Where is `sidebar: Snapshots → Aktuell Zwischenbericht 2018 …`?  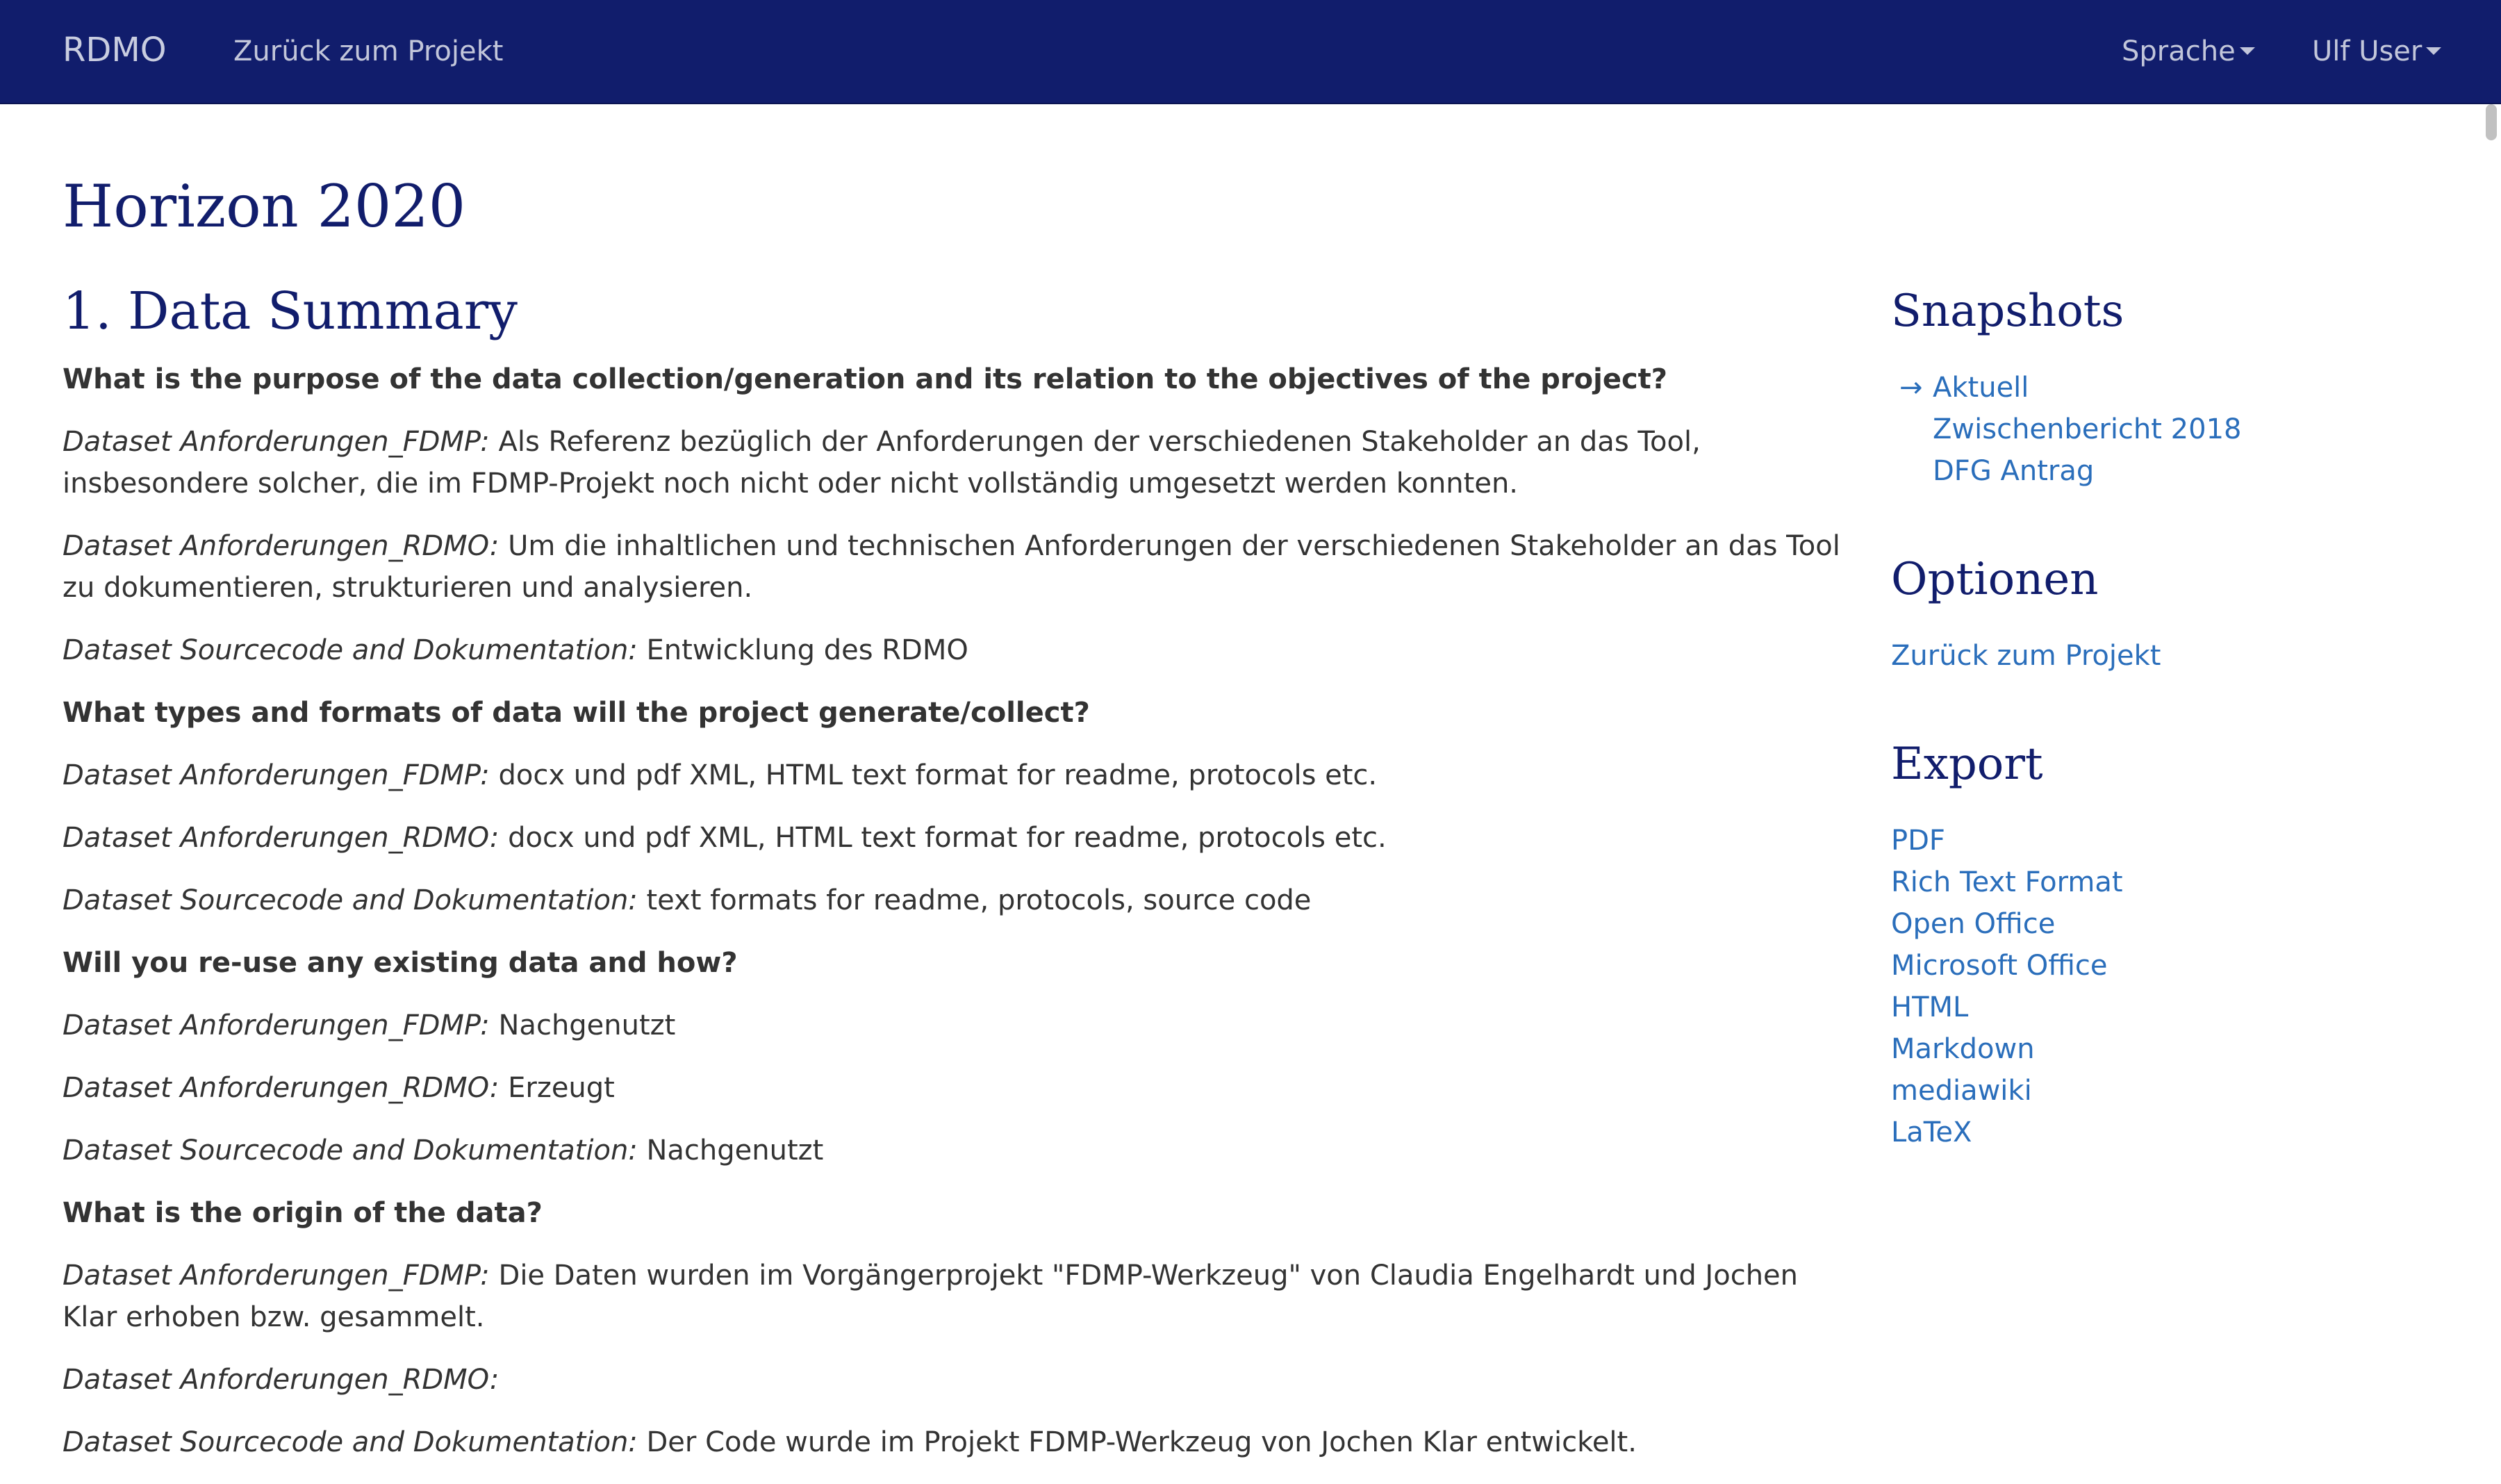
sidebar: Snapshots → Aktuell Zwischenbericht 2018 … is located at coordinates (2169, 741).